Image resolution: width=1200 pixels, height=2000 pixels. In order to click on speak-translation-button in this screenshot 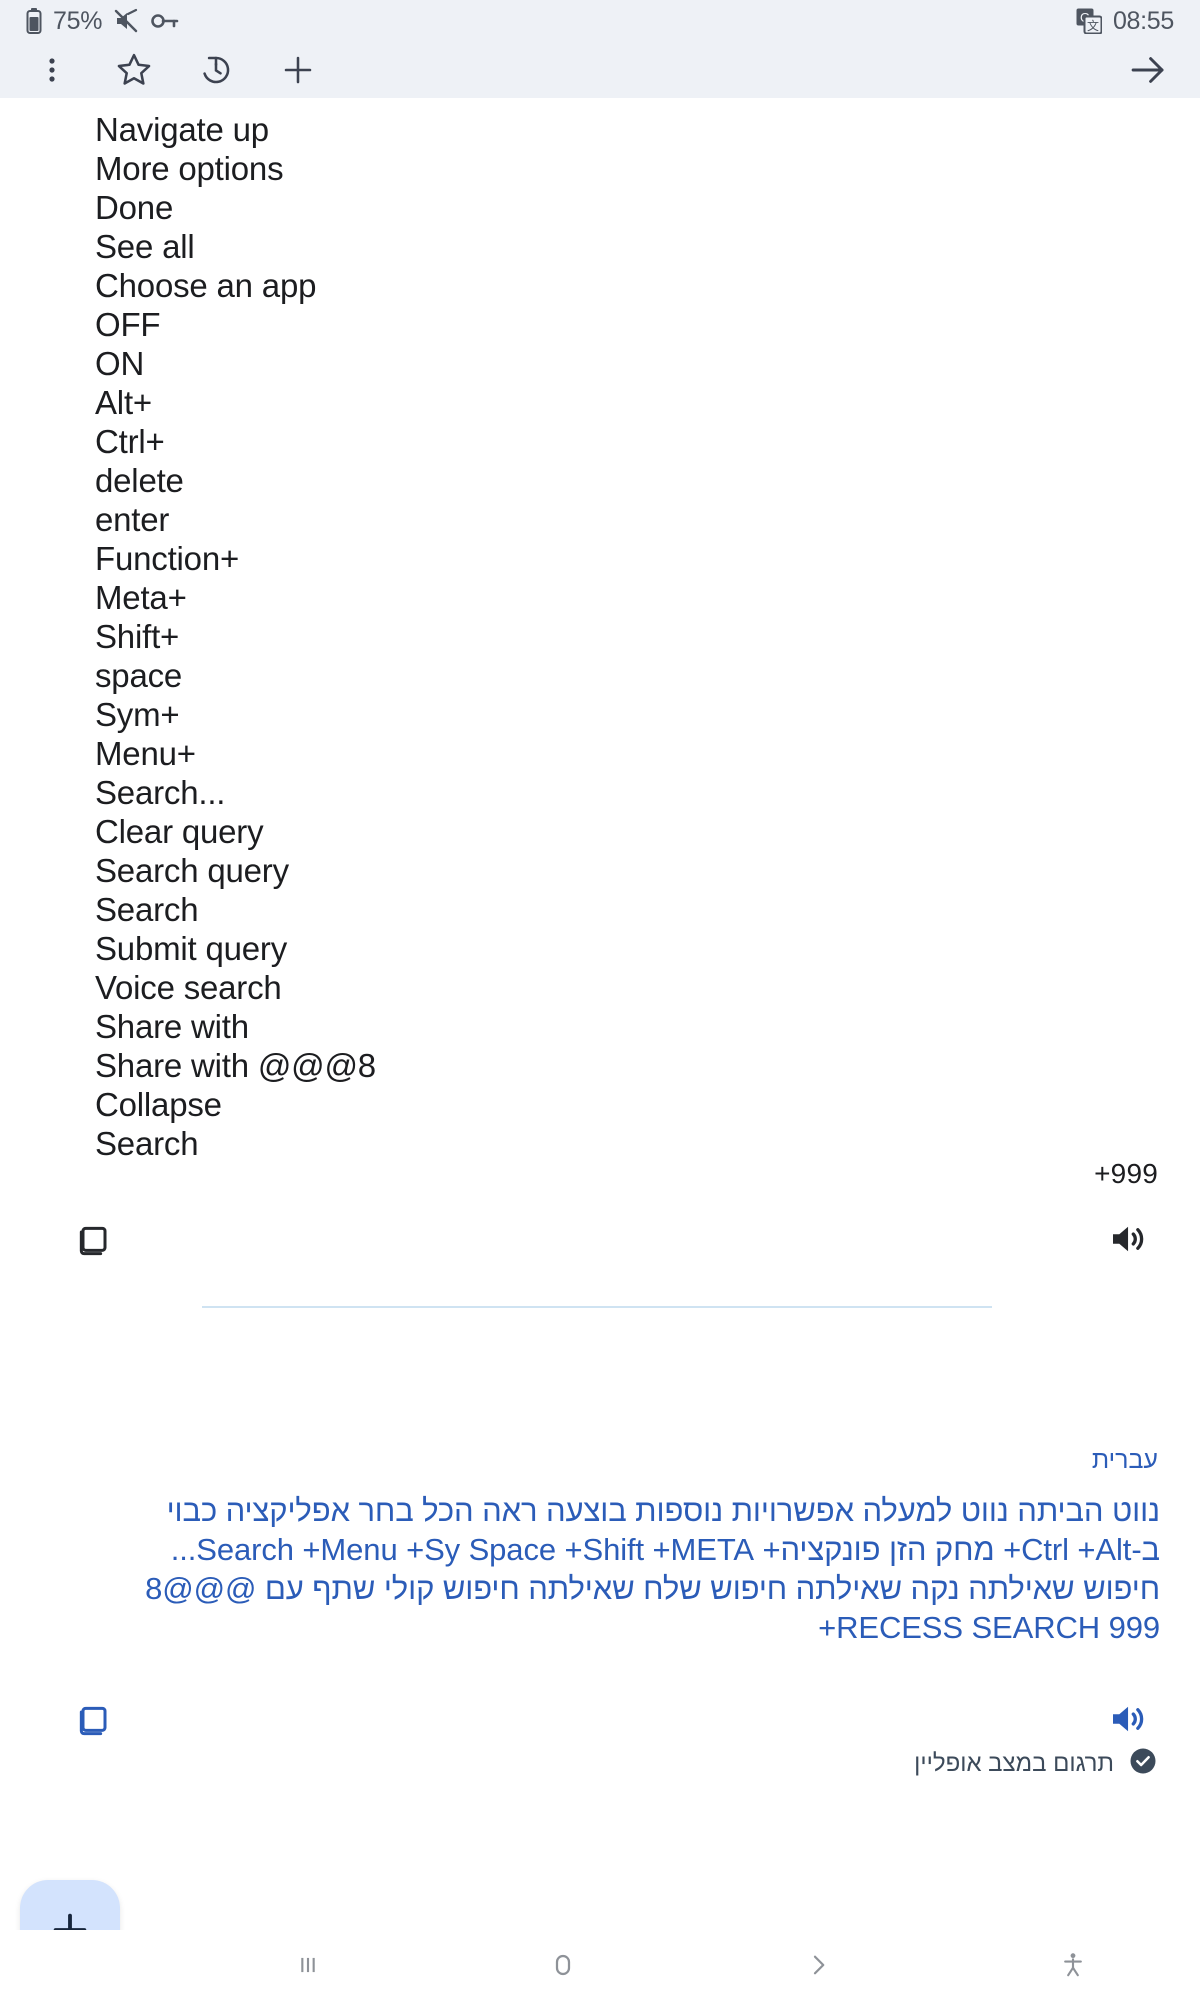, I will do `click(1127, 1721)`.